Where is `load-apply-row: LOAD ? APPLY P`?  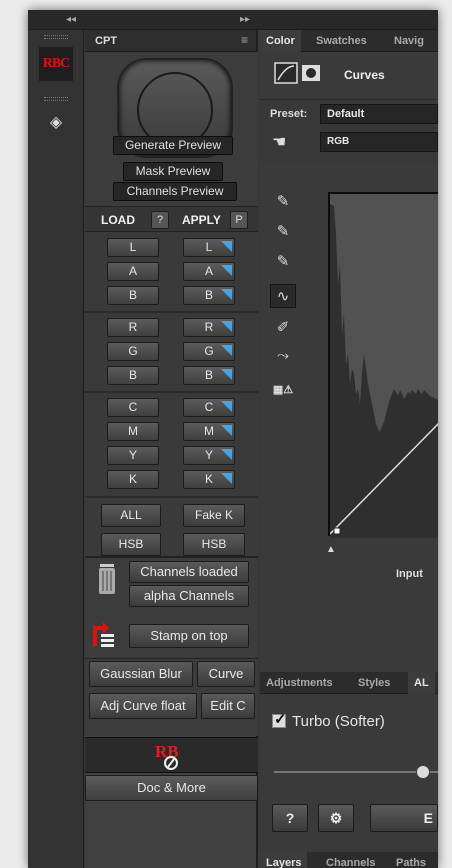 load-apply-row: LOAD ? APPLY P is located at coordinates (171, 219).